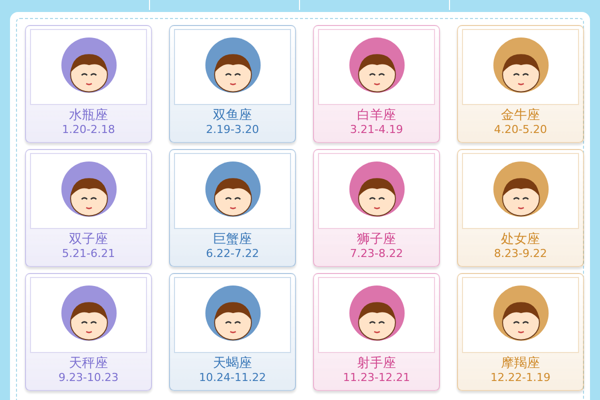 Image resolution: width=600 pixels, height=400 pixels. I want to click on sign-name: 射手座, so click(376, 363).